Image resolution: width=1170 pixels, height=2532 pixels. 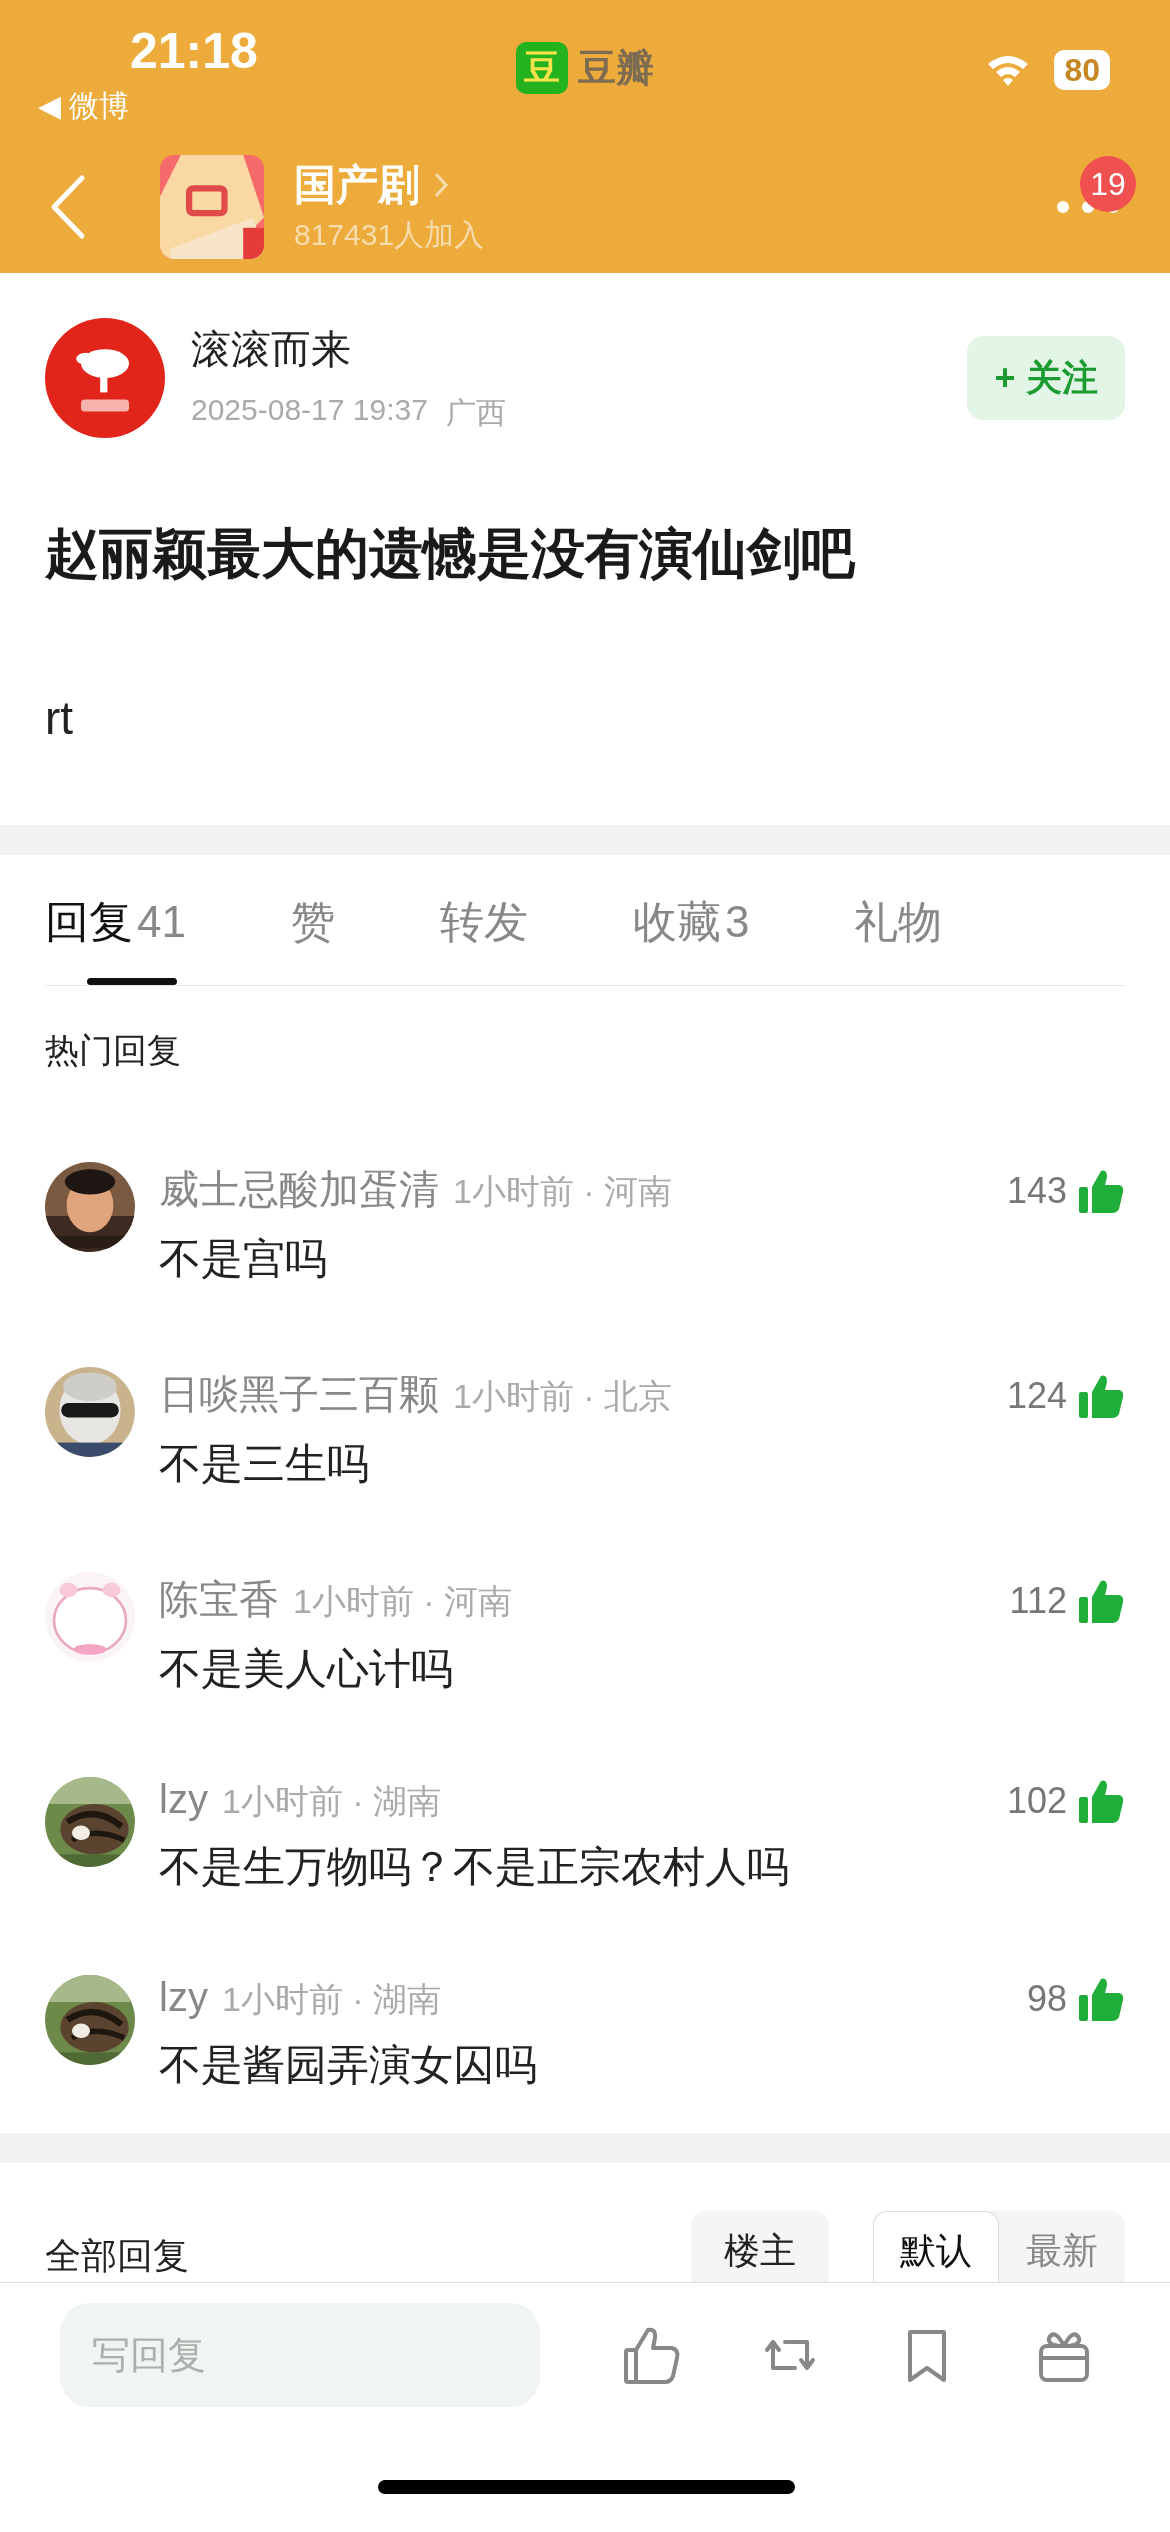 What do you see at coordinates (299, 1189) in the screenshot?
I see `user-name: 威士忌酸加蛋清` at bounding box center [299, 1189].